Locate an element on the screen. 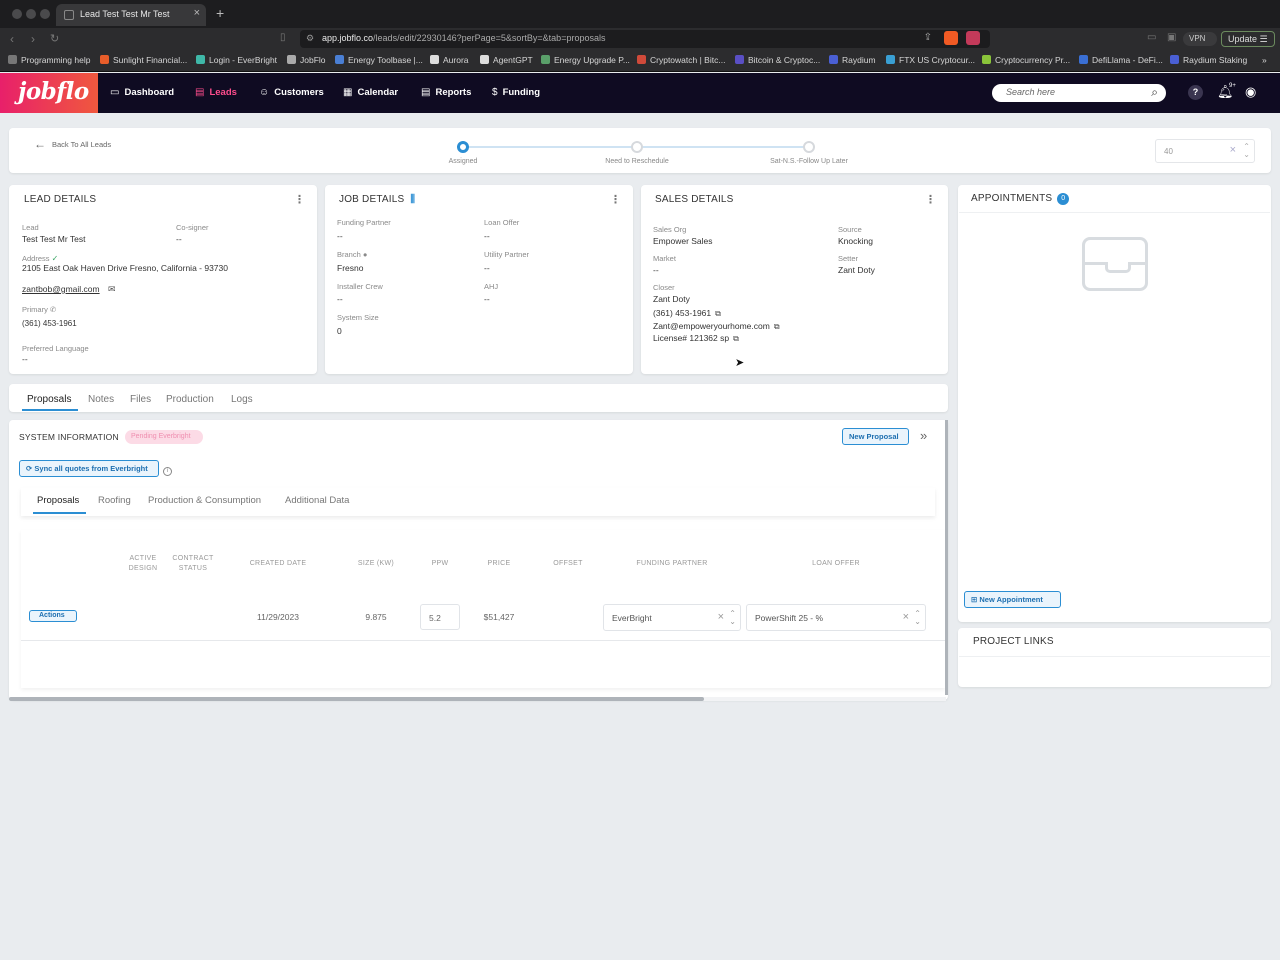 The image size is (1280, 960). subtab-additional-data: Additional Data is located at coordinates (317, 500).